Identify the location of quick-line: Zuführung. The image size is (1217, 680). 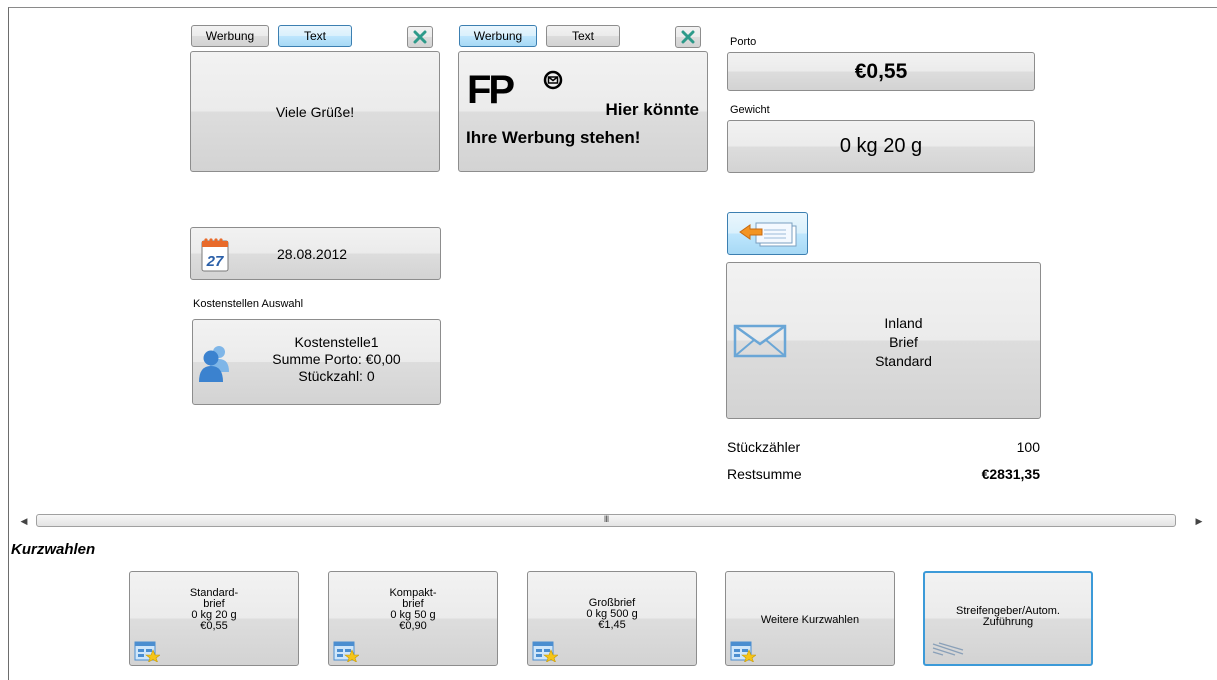
(1008, 622).